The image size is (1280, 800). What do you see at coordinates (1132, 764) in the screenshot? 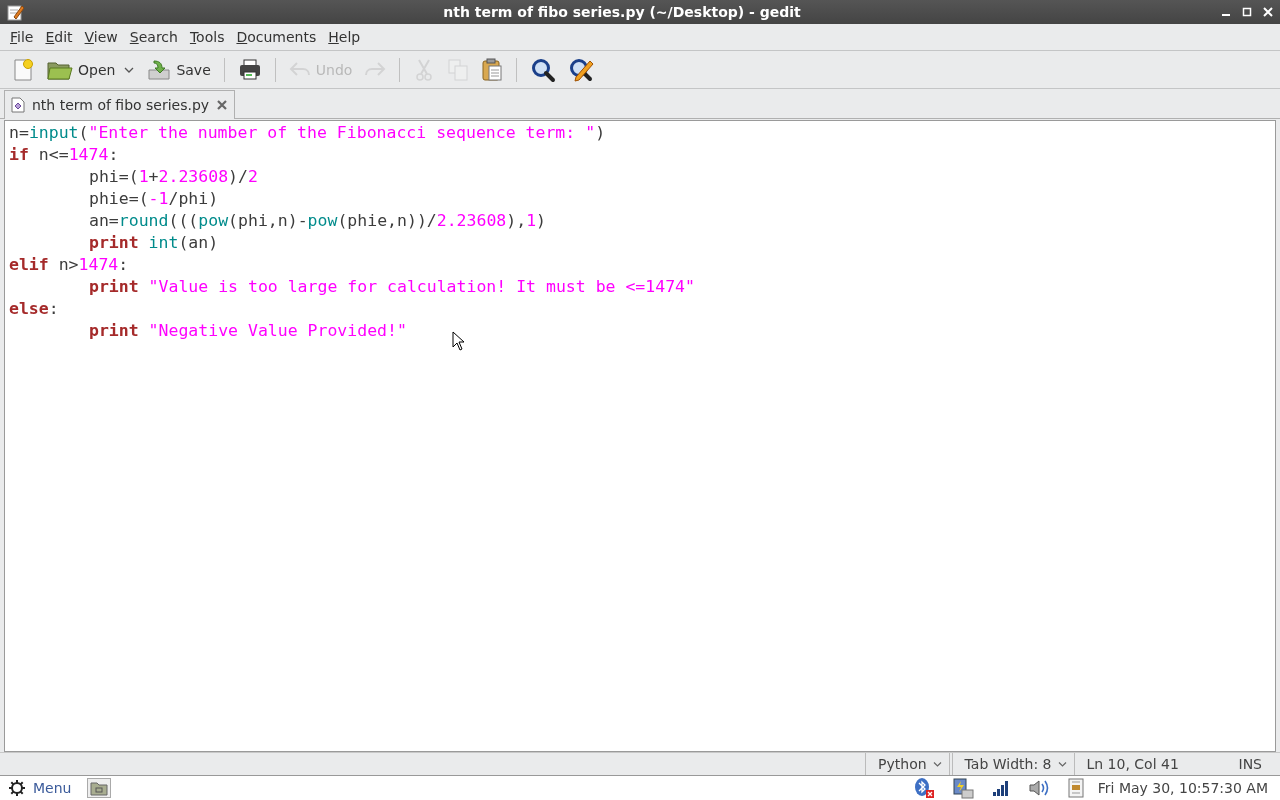
I see `cursor-position: Ln 10, Col 41` at bounding box center [1132, 764].